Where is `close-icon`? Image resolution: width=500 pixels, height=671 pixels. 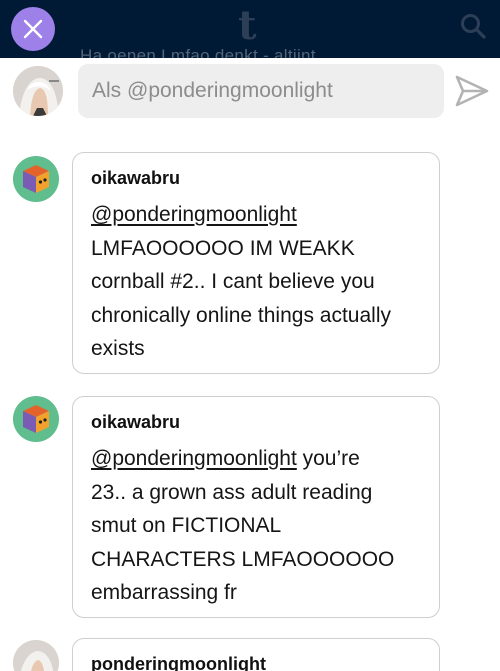 close-icon is located at coordinates (33, 29).